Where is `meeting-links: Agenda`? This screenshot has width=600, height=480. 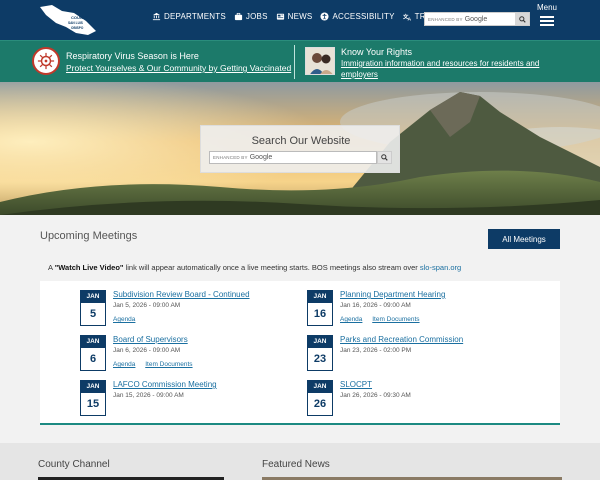 meeting-links: Agenda is located at coordinates (128, 319).